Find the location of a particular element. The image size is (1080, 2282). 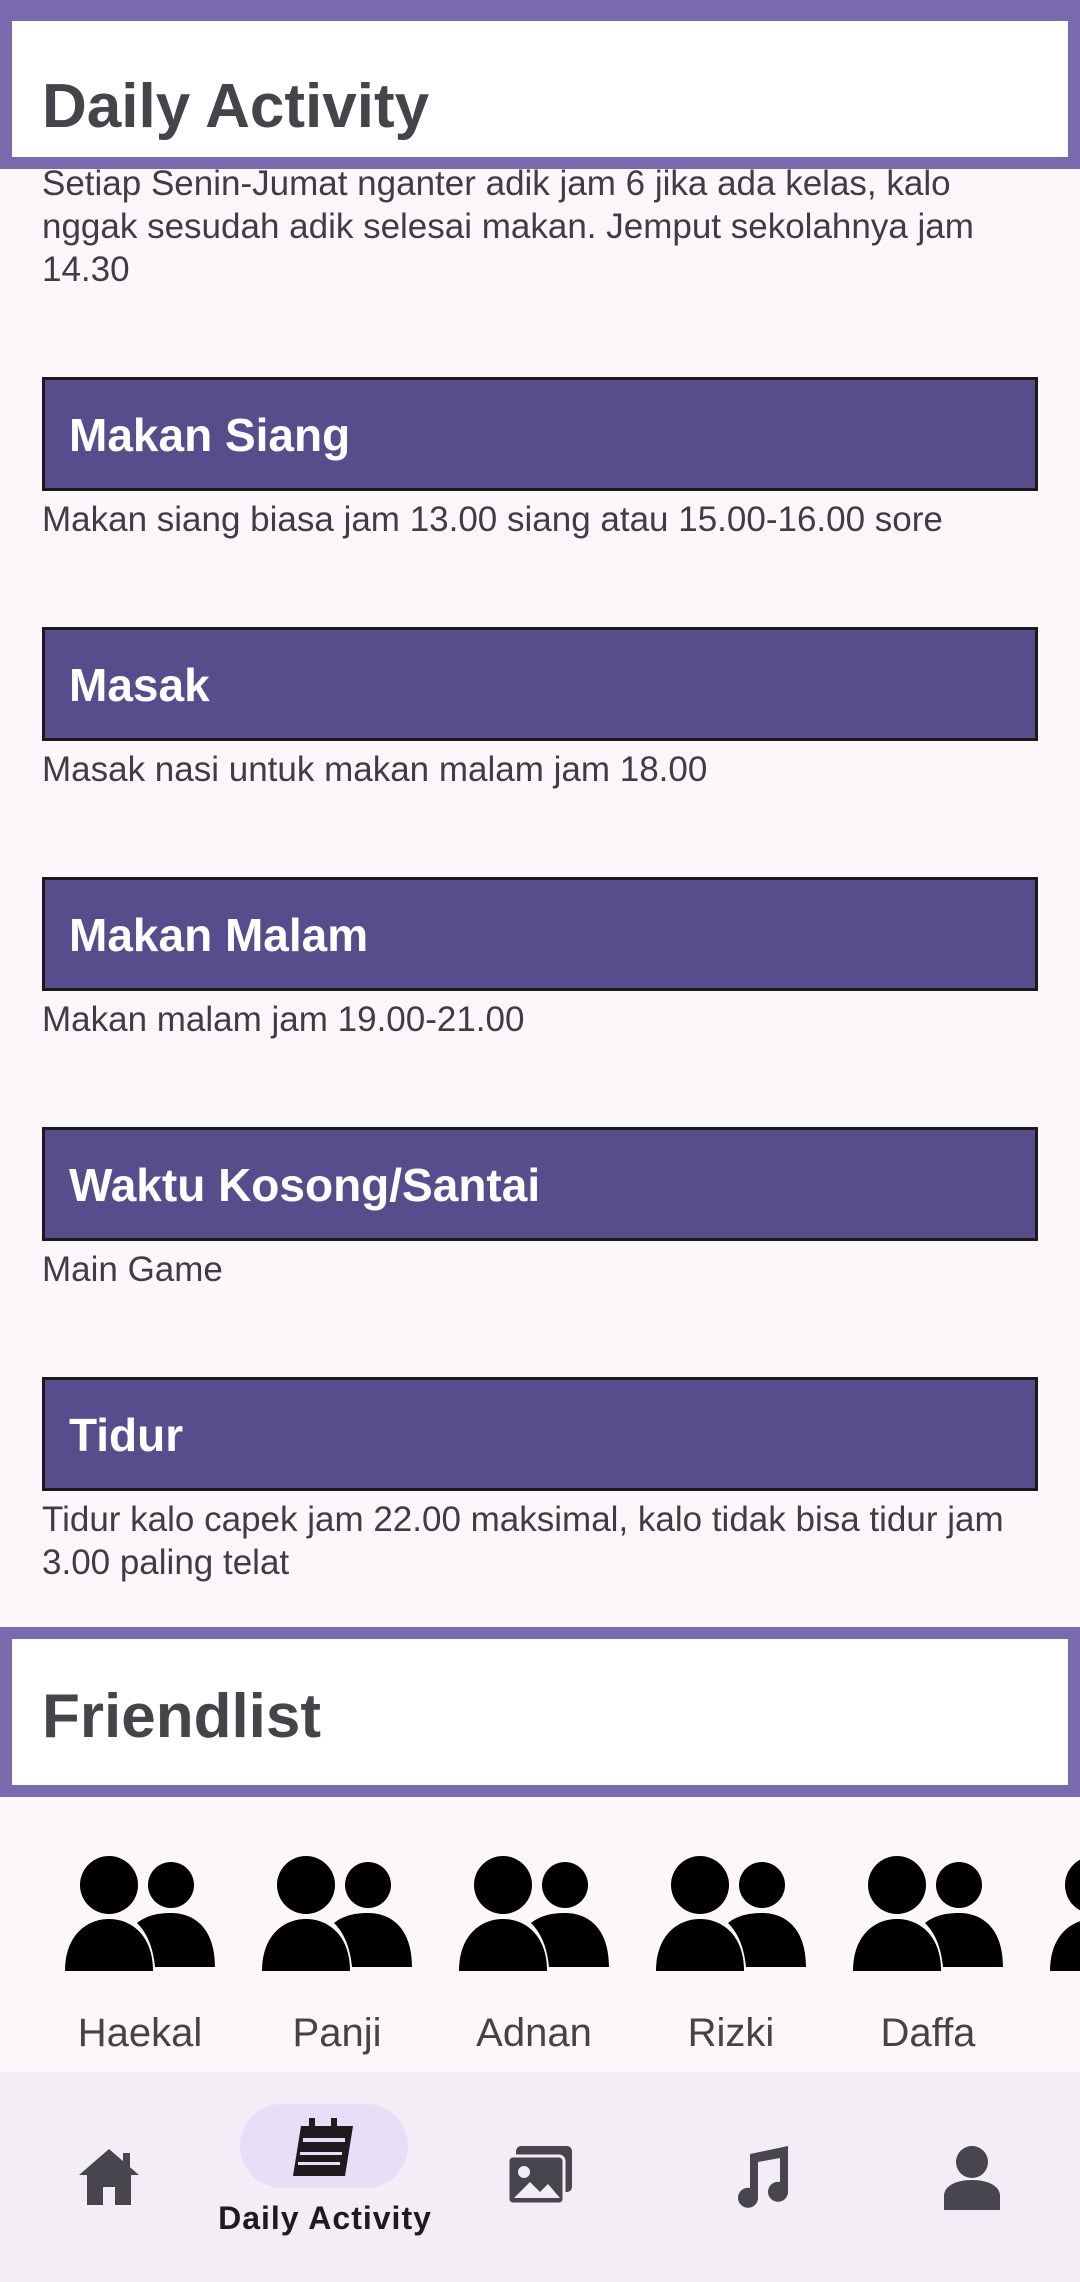

activity-description: Makan malam jam 19.00-21.00 is located at coordinates (283, 1019).